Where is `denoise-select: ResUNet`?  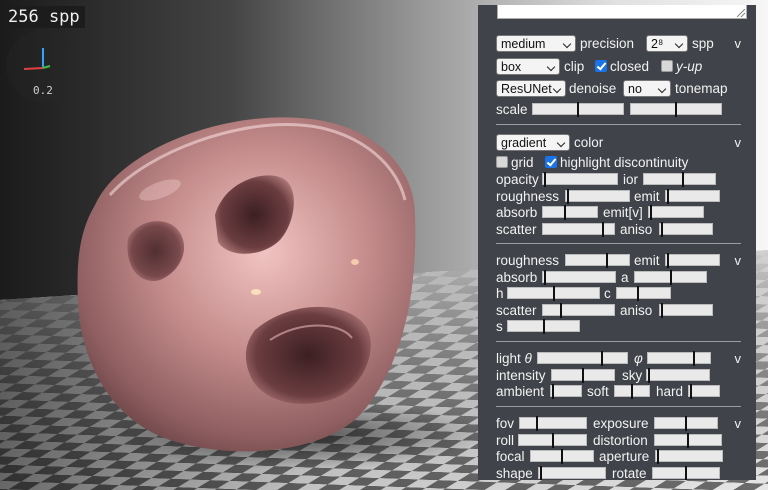
denoise-select: ResUNet is located at coordinates (531, 88).